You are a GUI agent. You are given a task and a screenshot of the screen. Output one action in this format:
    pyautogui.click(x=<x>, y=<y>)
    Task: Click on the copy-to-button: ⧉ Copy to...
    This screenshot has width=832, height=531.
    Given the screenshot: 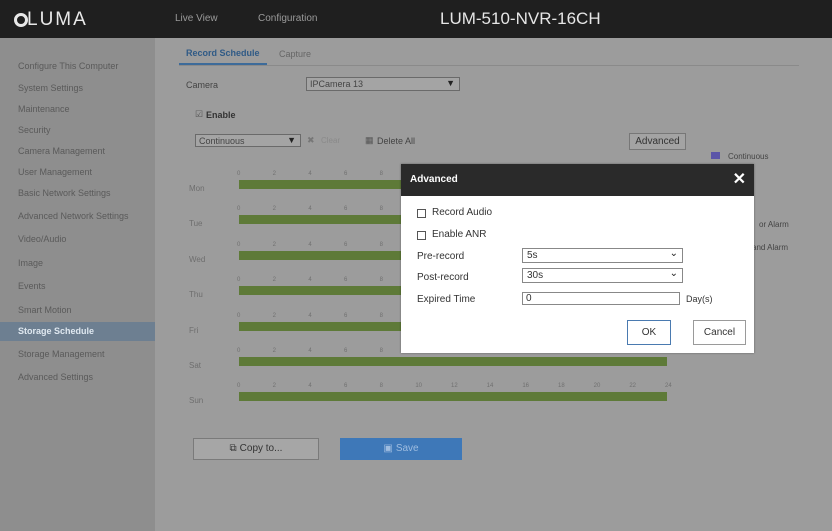 What is the action you would take?
    pyautogui.click(x=256, y=449)
    